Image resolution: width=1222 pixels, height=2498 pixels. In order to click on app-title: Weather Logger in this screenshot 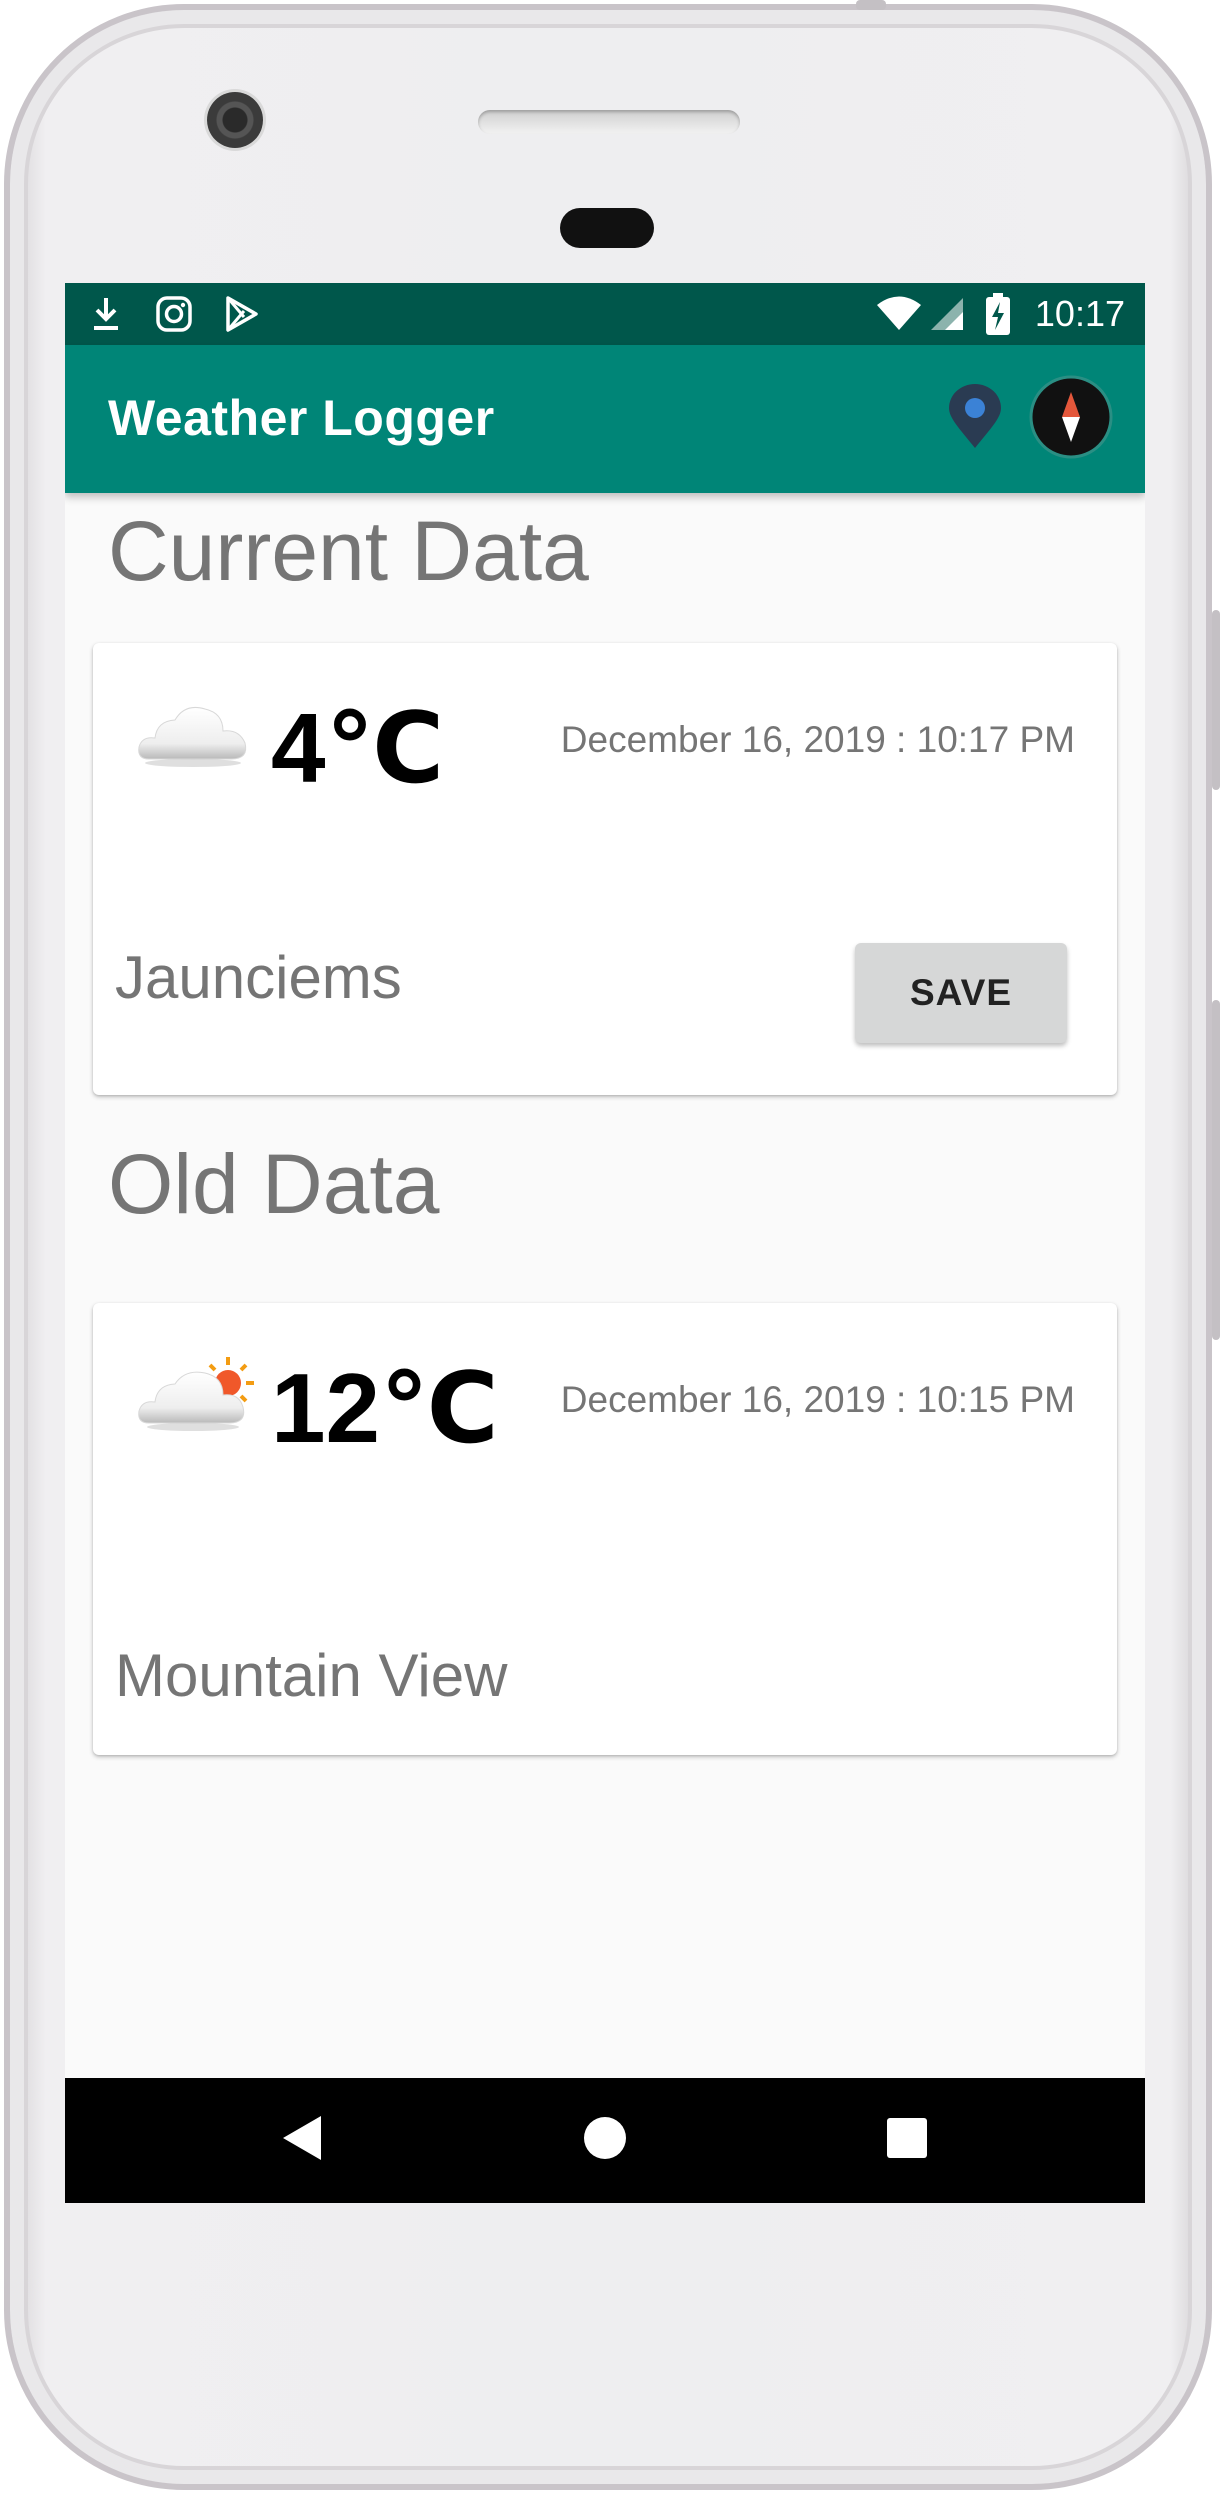, I will do `click(301, 418)`.